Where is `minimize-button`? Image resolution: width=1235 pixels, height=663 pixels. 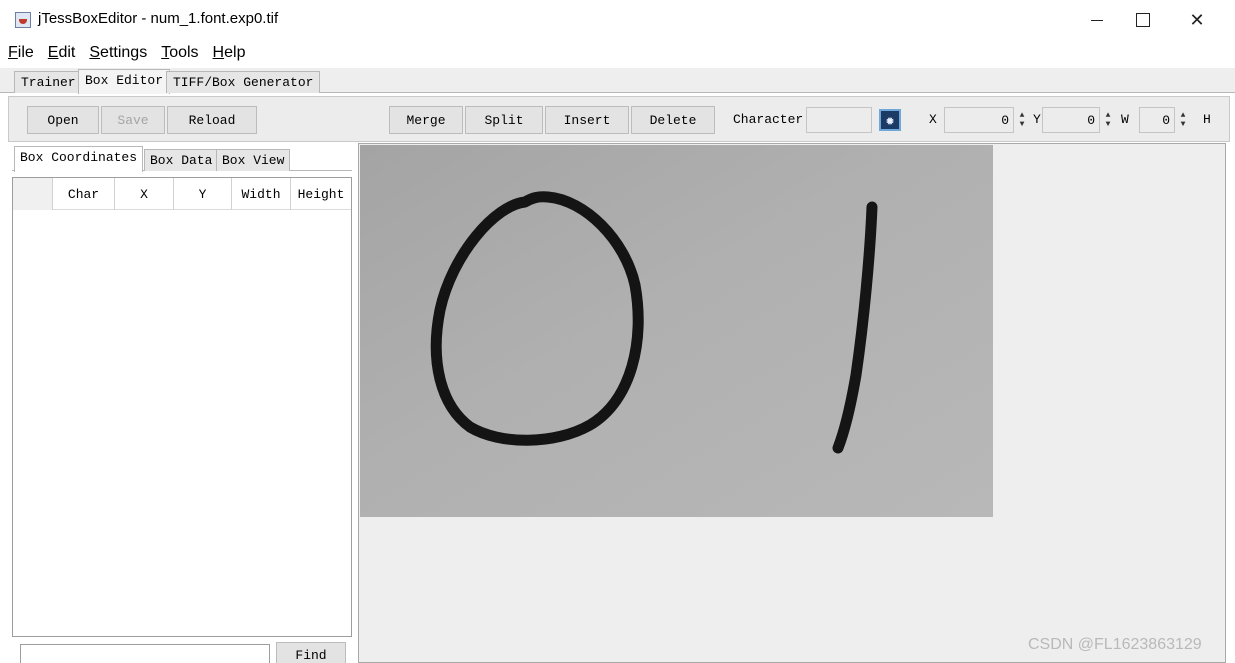
minimize-button is located at coordinates (1097, 20).